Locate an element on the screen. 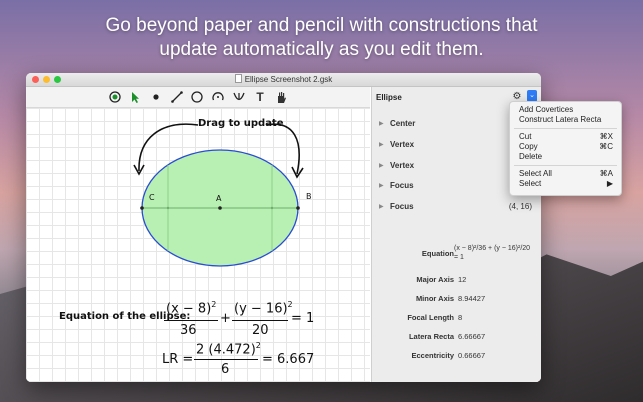 Image resolution: width=643 pixels, height=402 pixels. row-value: (4, 16) is located at coordinates (520, 206).